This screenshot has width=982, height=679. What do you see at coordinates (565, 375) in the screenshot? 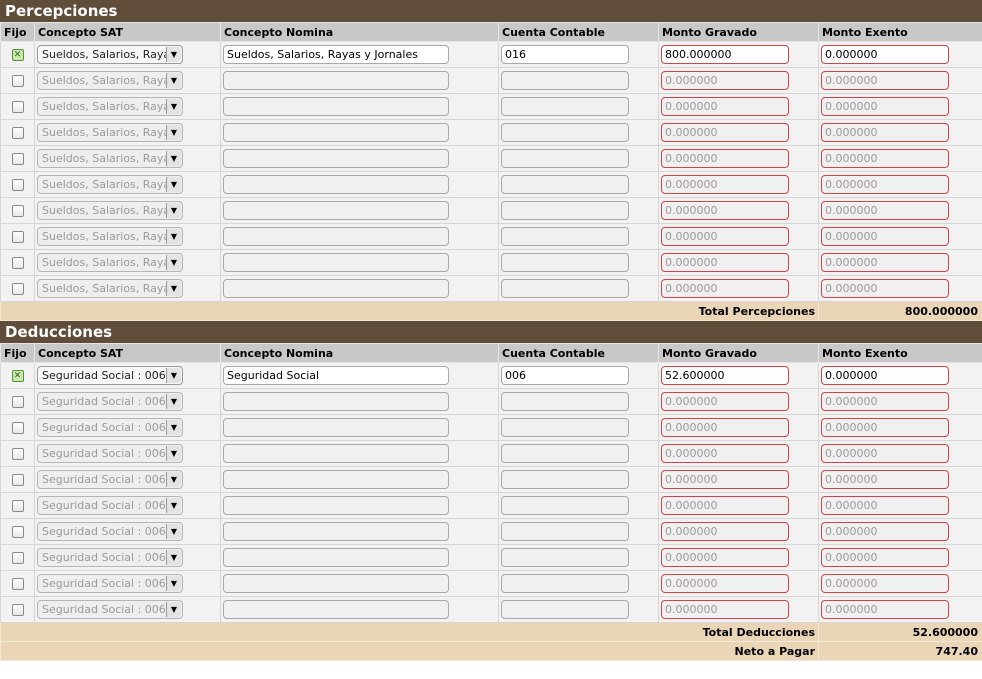
I see `cuenta-contable-input: 006` at bounding box center [565, 375].